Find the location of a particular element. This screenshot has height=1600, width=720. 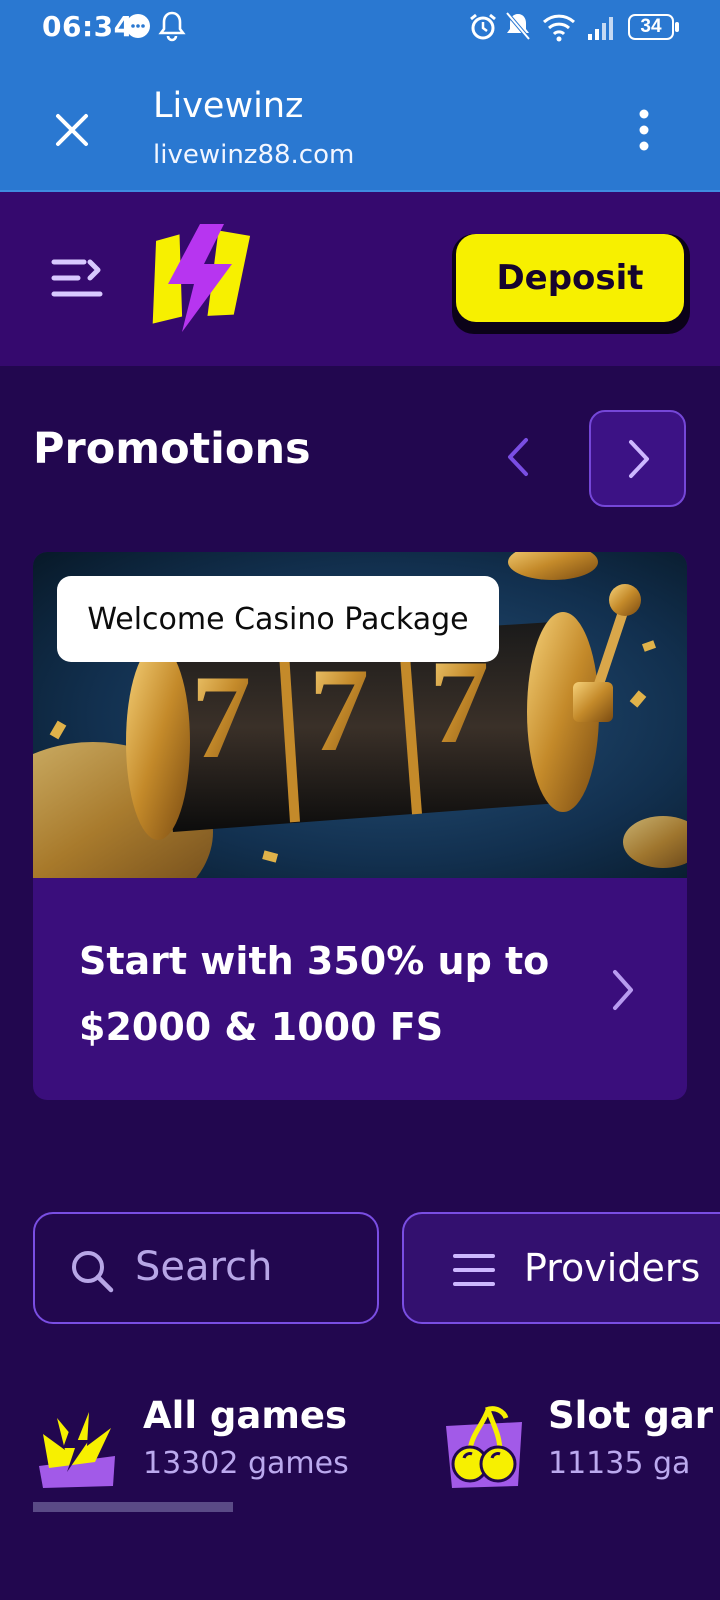

battery-level: 34 is located at coordinates (651, 26).